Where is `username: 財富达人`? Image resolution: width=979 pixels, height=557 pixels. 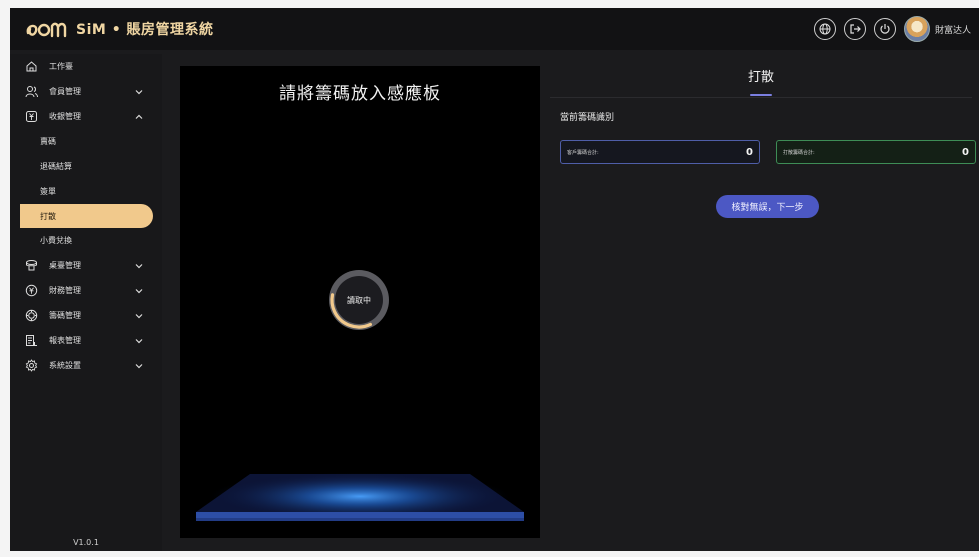 username: 財富达人 is located at coordinates (953, 29).